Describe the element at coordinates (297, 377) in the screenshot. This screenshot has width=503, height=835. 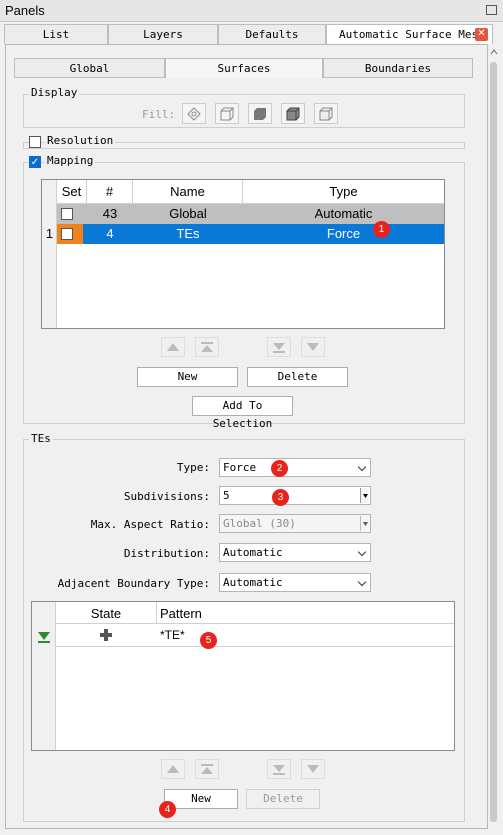
I see `mapping-delete-button: Delete` at that location.